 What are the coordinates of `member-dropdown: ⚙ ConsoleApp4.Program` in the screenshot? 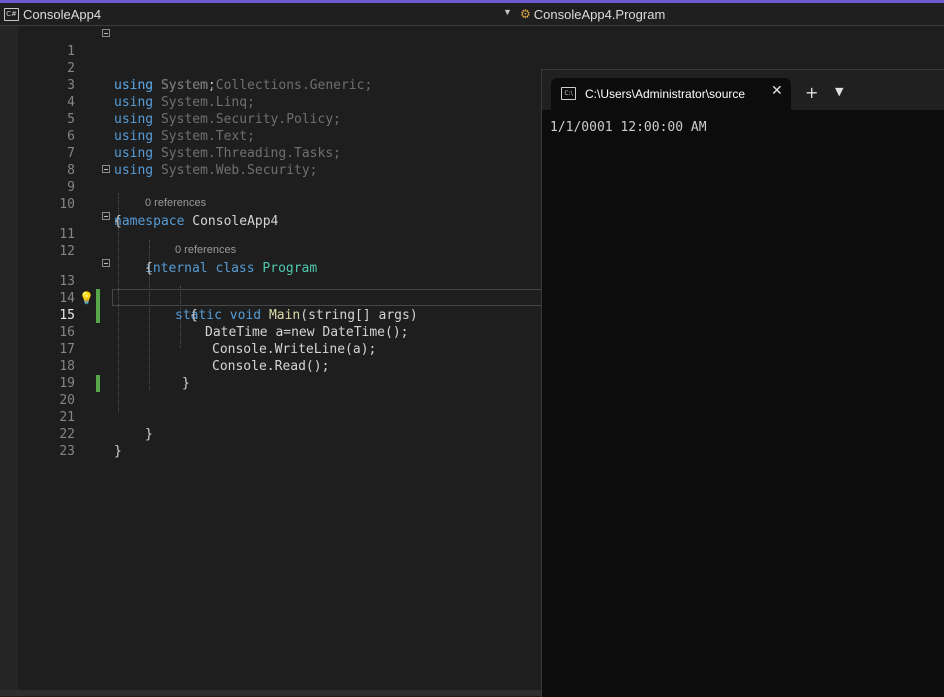 It's located at (592, 14).